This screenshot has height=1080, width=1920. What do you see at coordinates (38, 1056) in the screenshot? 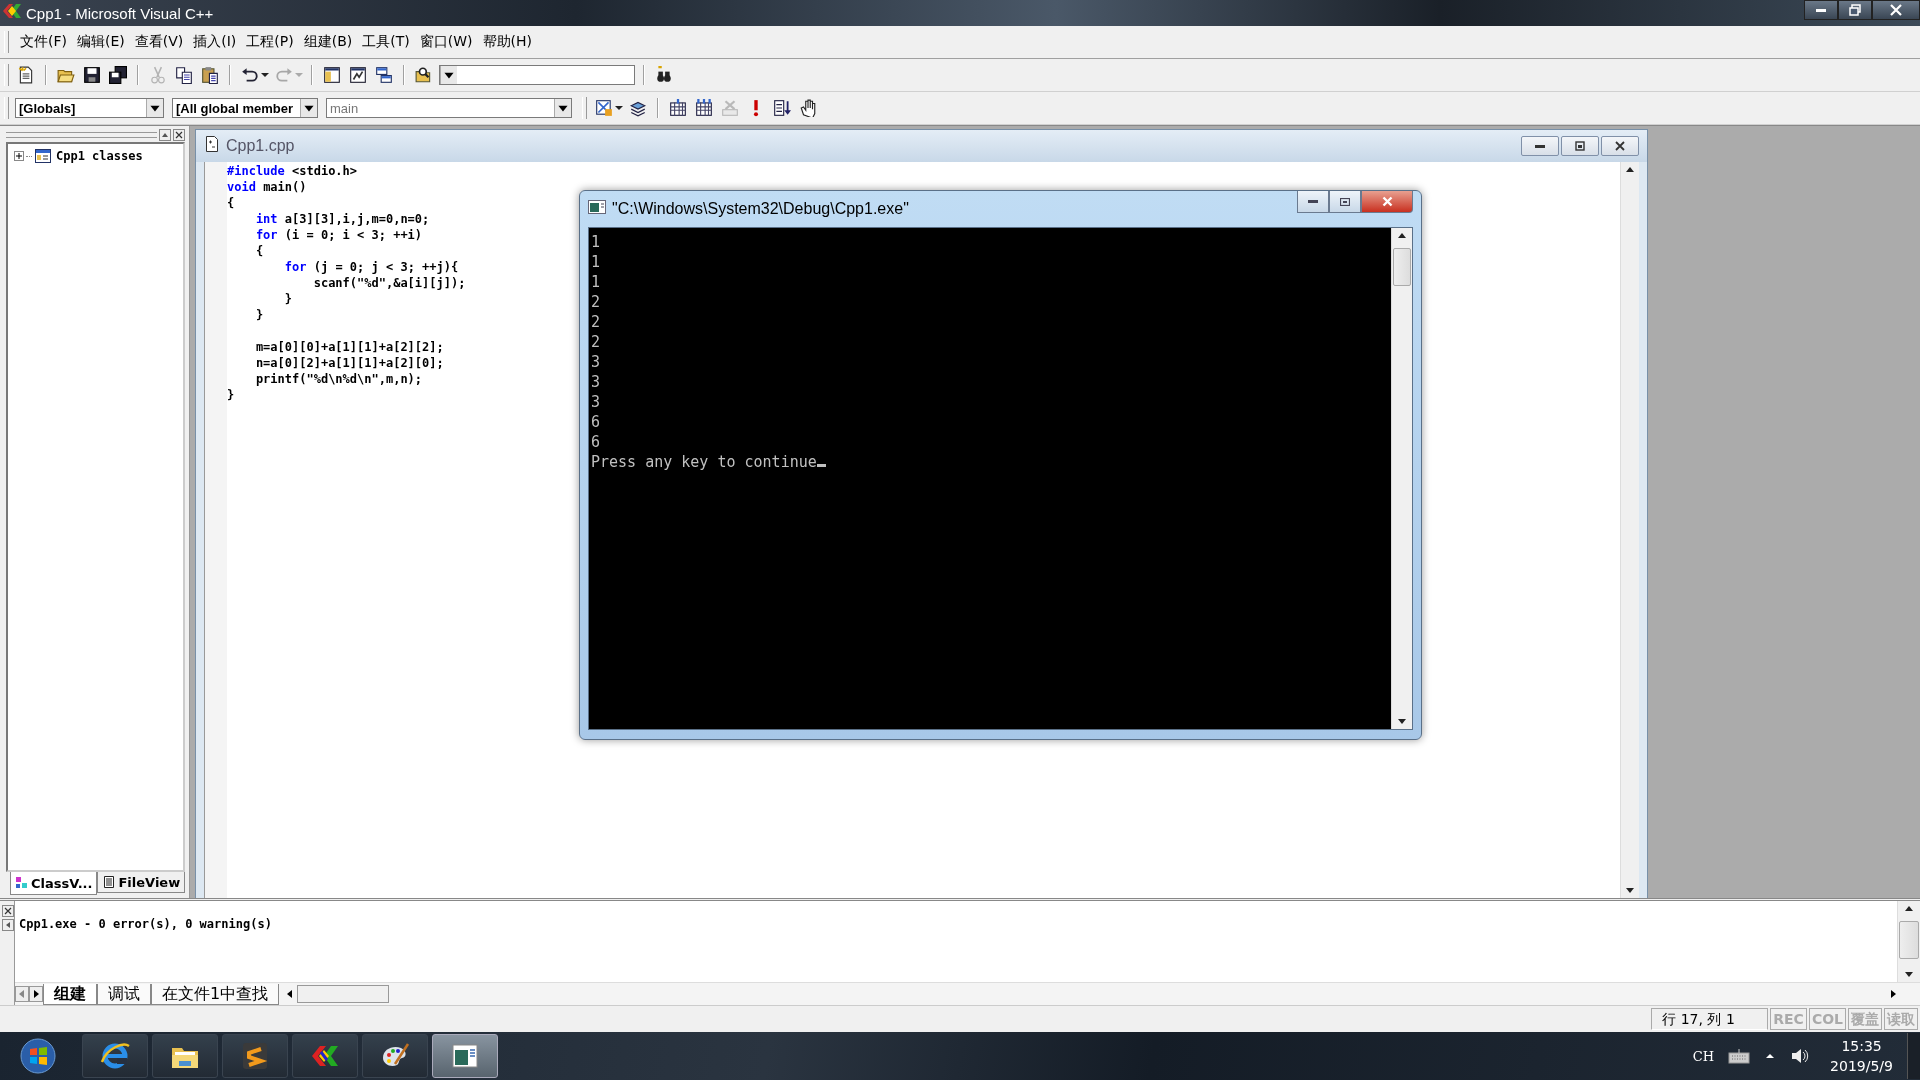
I see `windows-logo-icon` at bounding box center [38, 1056].